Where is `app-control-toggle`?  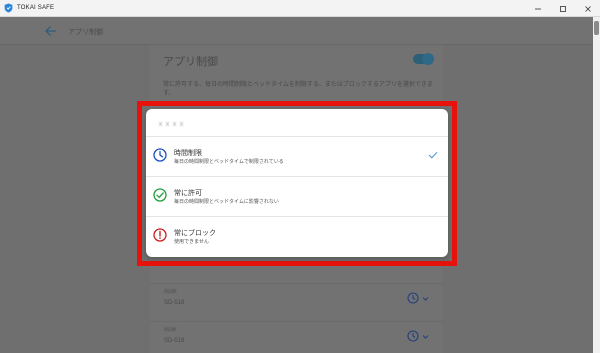 app-control-toggle is located at coordinates (423, 59).